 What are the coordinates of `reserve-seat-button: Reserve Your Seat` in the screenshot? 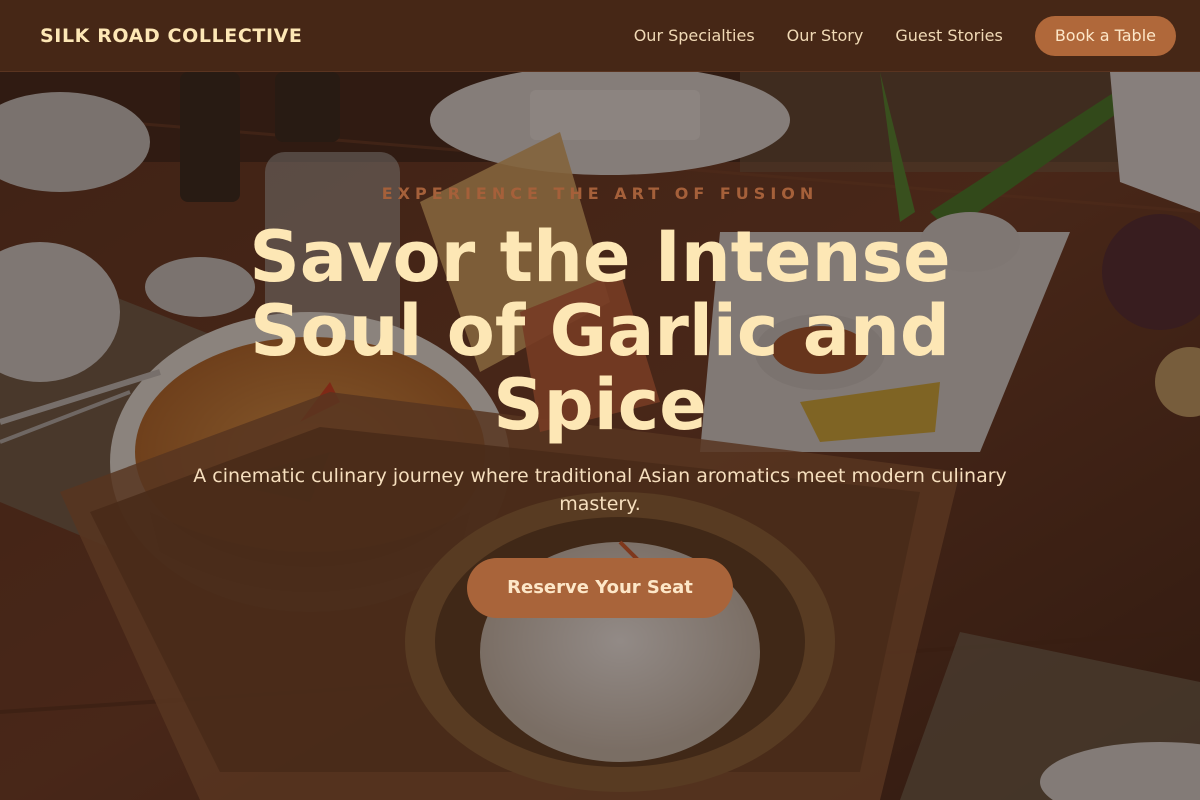 It's located at (600, 588).